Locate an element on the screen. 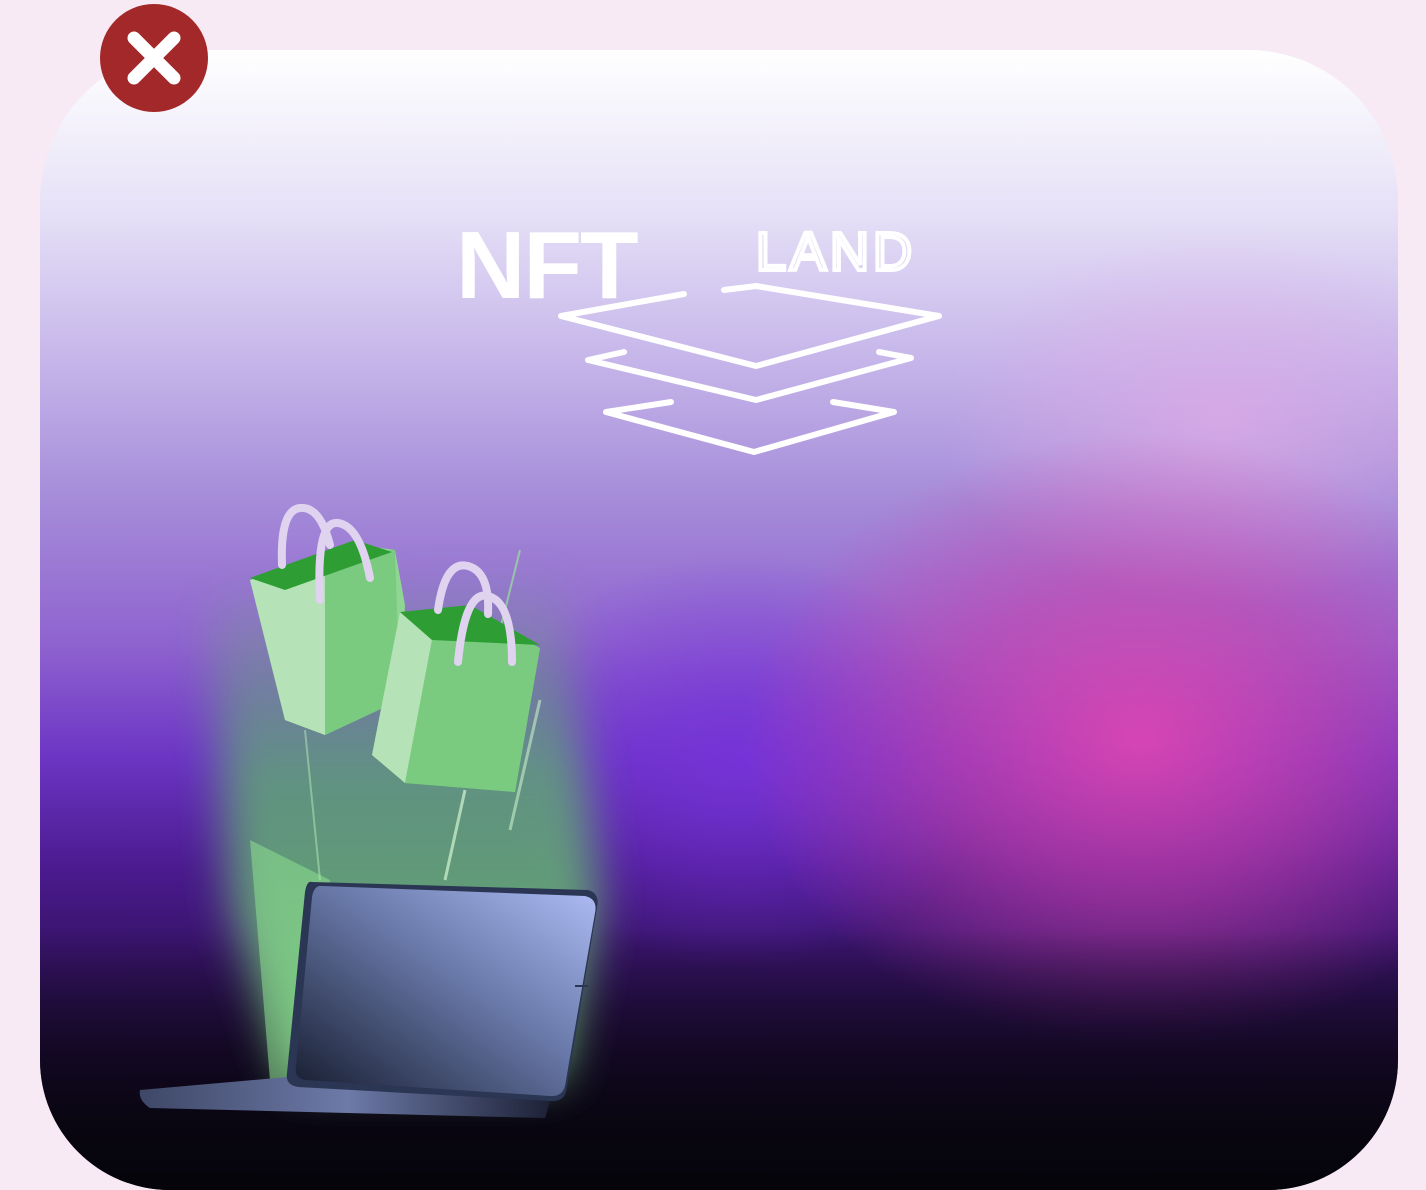  logo-land-text: LAND is located at coordinates (836, 252).